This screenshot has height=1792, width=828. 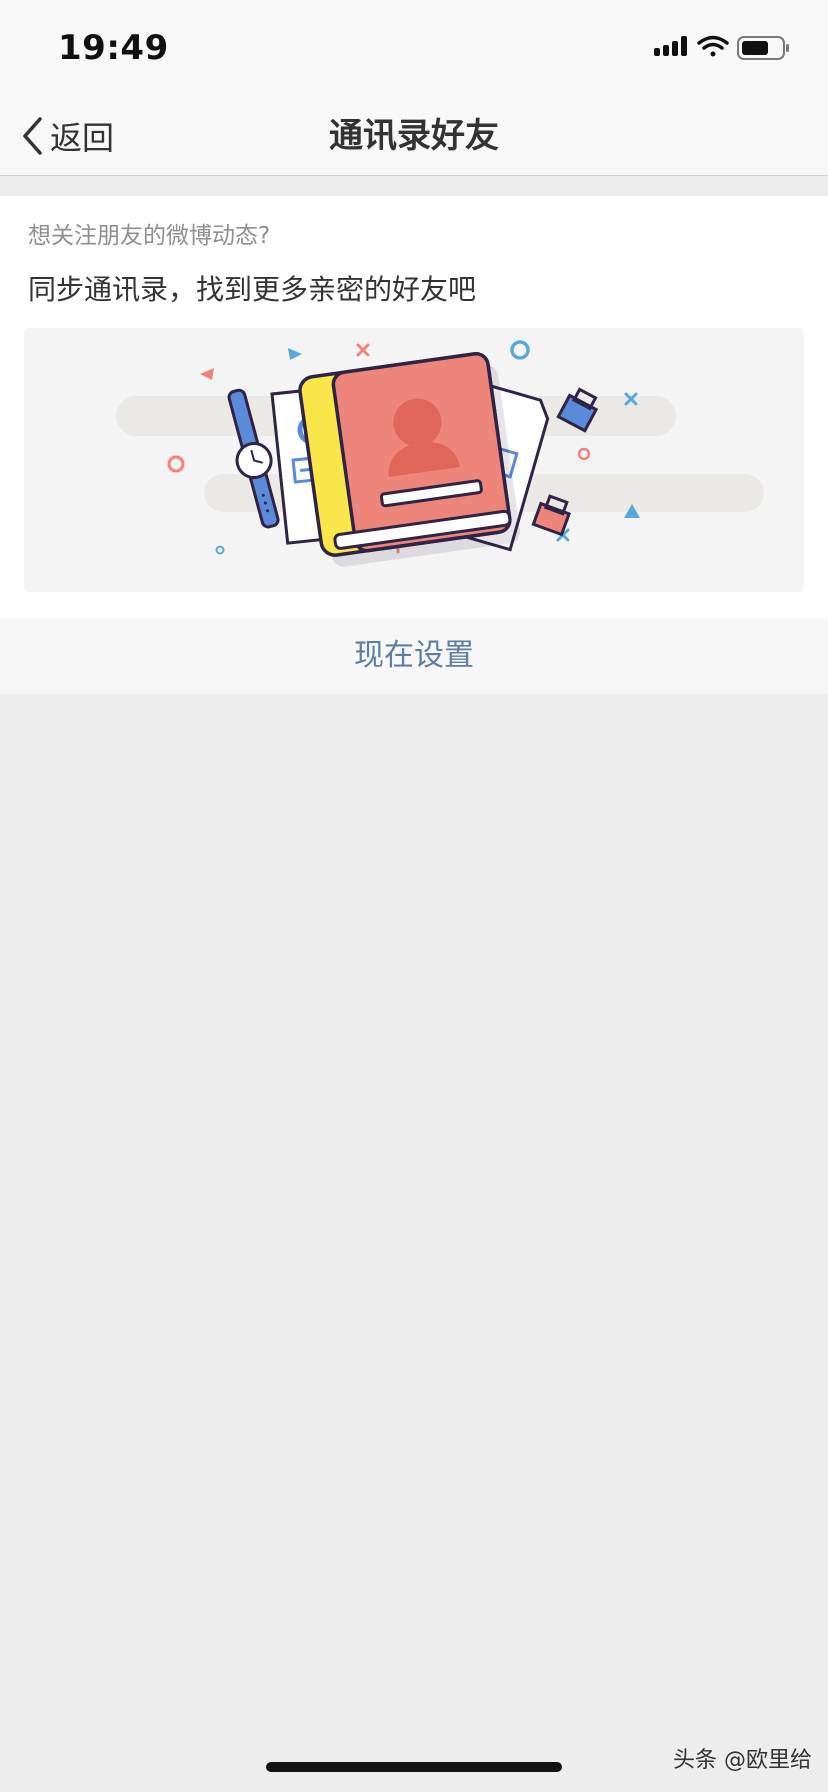 I want to click on card-headline: 同步通讯录，找到更多亲密的好友吧, so click(x=252, y=289).